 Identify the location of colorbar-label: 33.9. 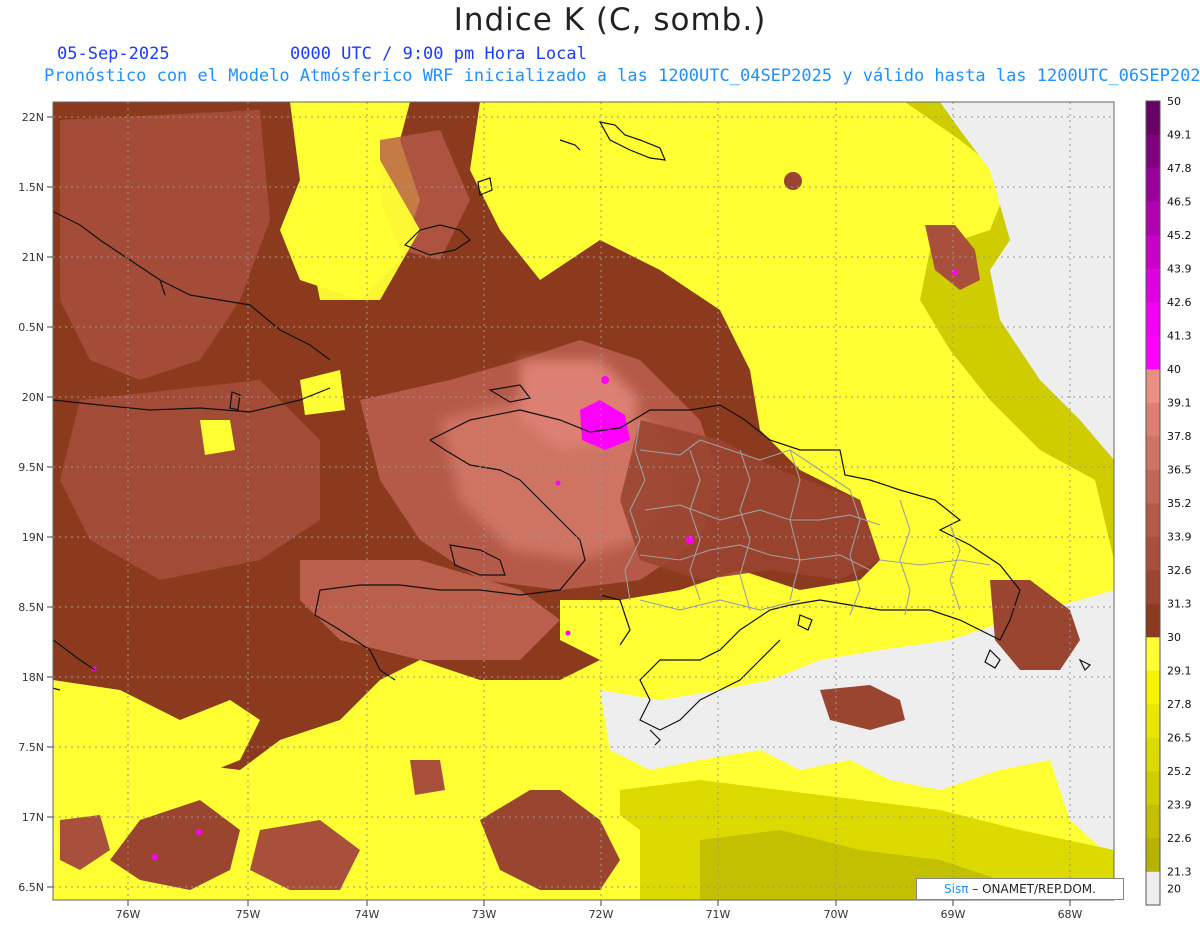
(1179, 537).